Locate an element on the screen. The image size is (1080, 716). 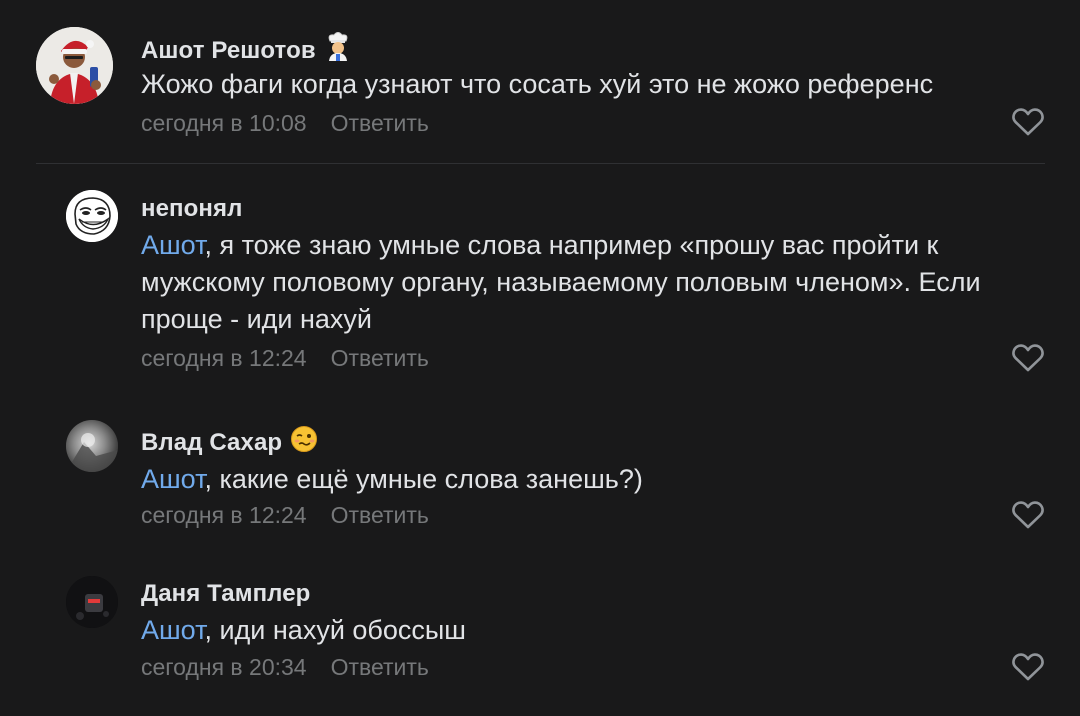
author-name: непонял is located at coordinates (192, 208).